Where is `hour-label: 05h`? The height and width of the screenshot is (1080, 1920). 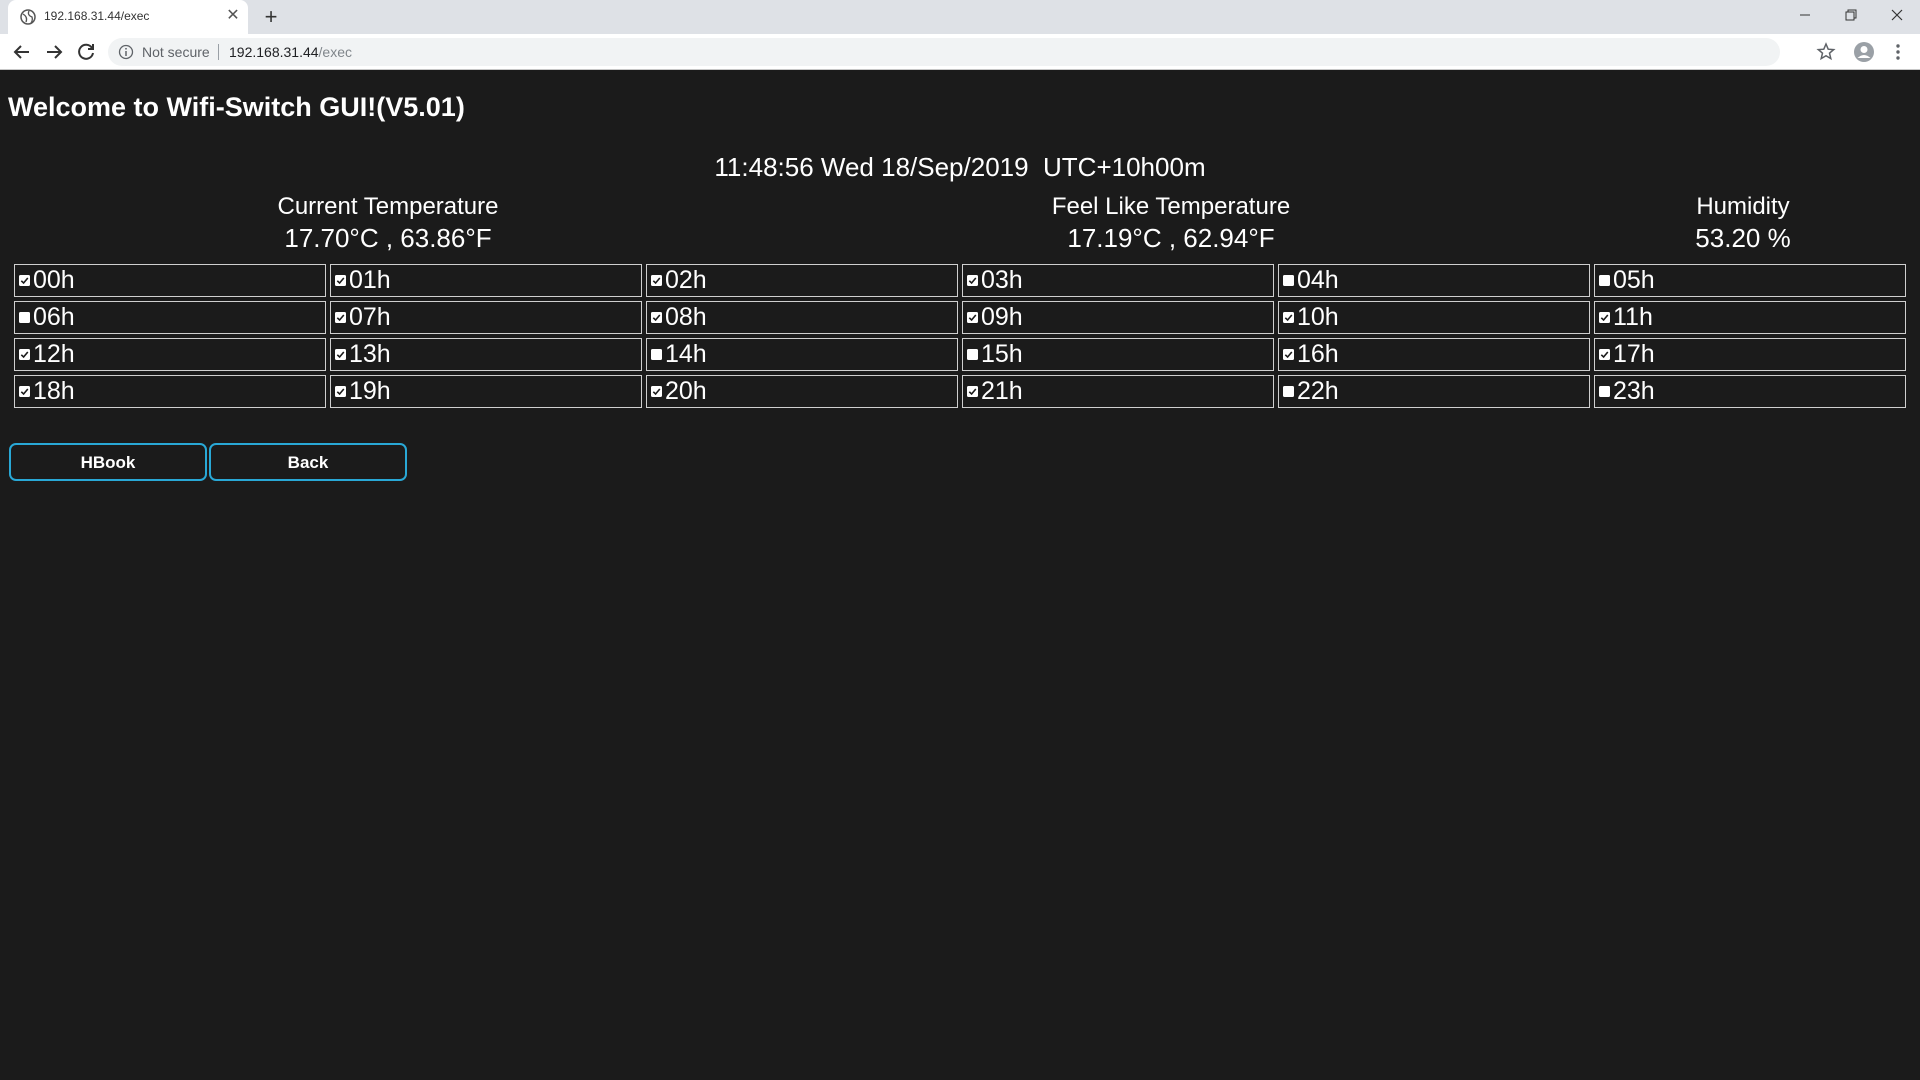 hour-label: 05h is located at coordinates (1634, 280).